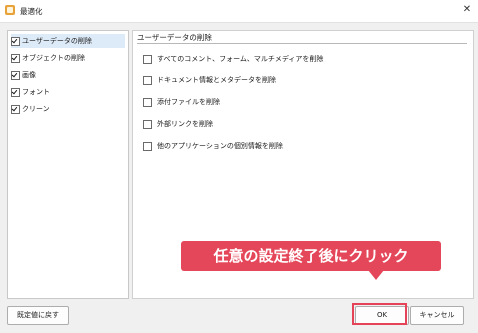 Image resolution: width=478 pixels, height=333 pixels. What do you see at coordinates (36, 109) in the screenshot?
I see `sidebar-item-label: クリーン` at bounding box center [36, 109].